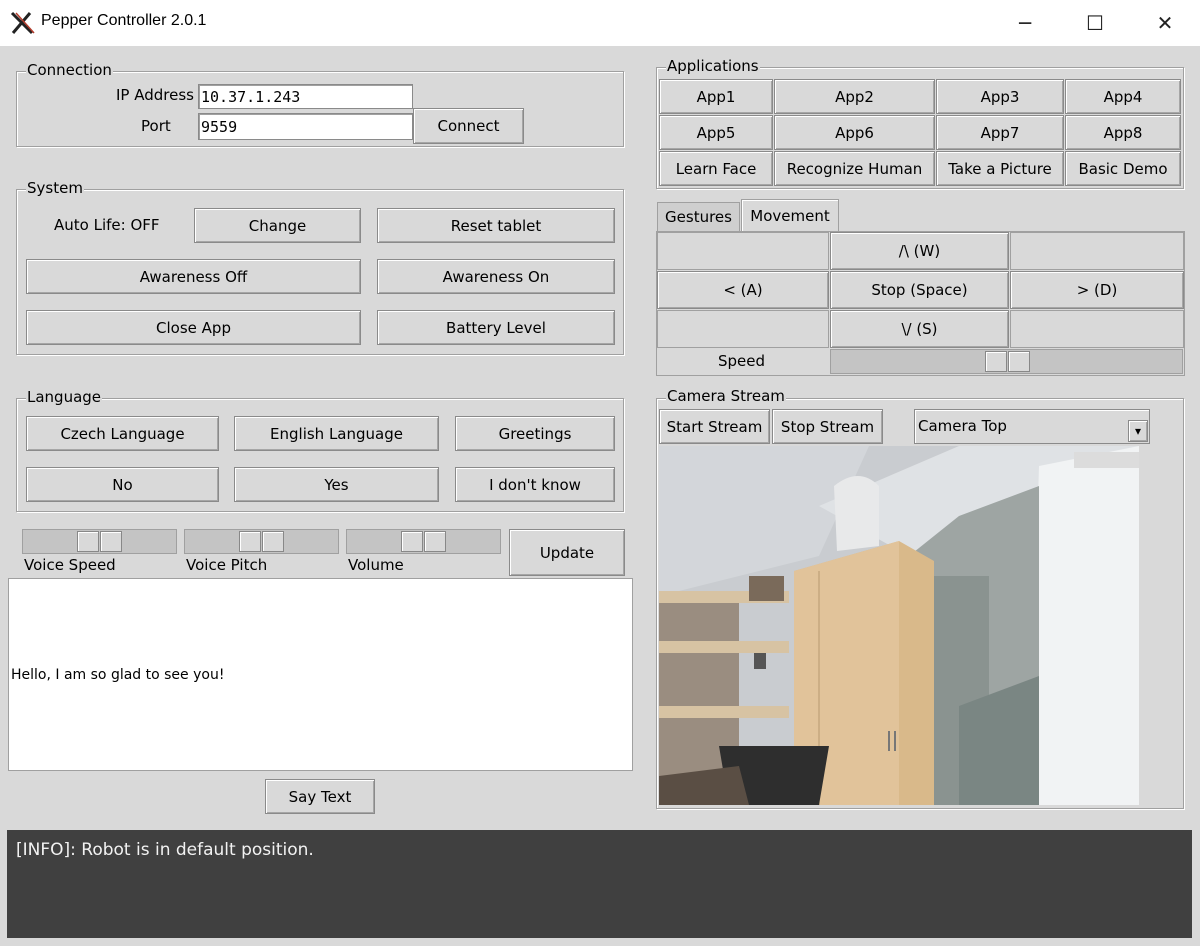 This screenshot has height=946, width=1200. What do you see at coordinates (854, 96) in the screenshot?
I see `app2-button: App2` at bounding box center [854, 96].